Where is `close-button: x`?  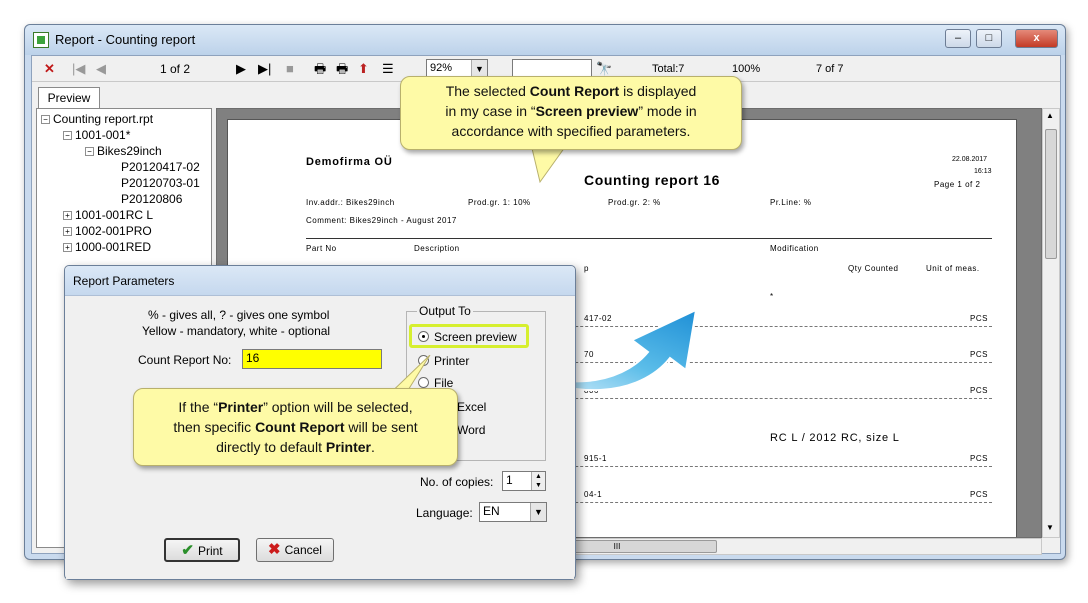 close-button: x is located at coordinates (1036, 38).